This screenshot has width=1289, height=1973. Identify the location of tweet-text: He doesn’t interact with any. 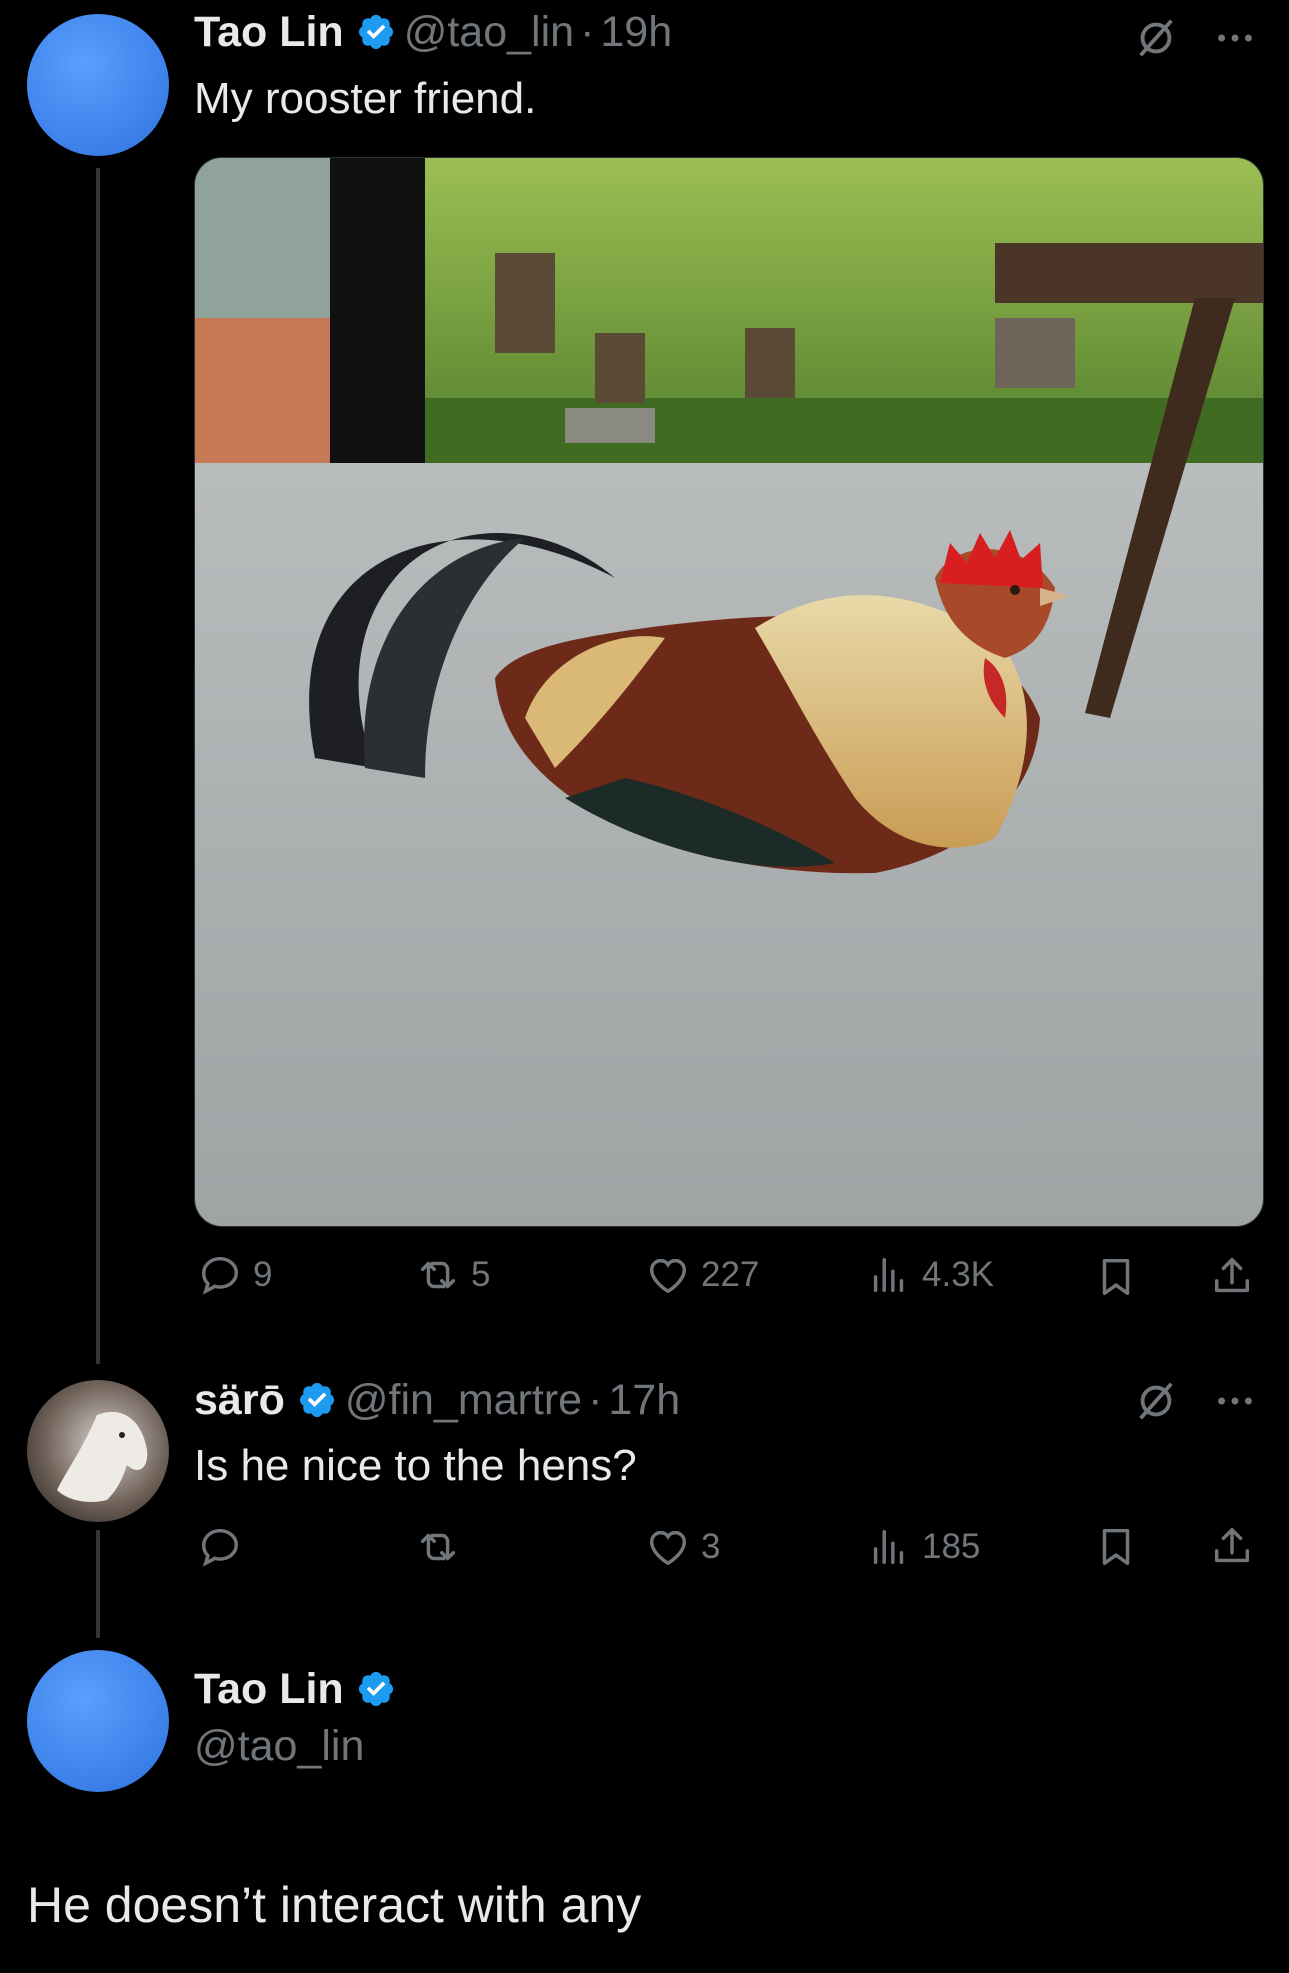
(334, 1905).